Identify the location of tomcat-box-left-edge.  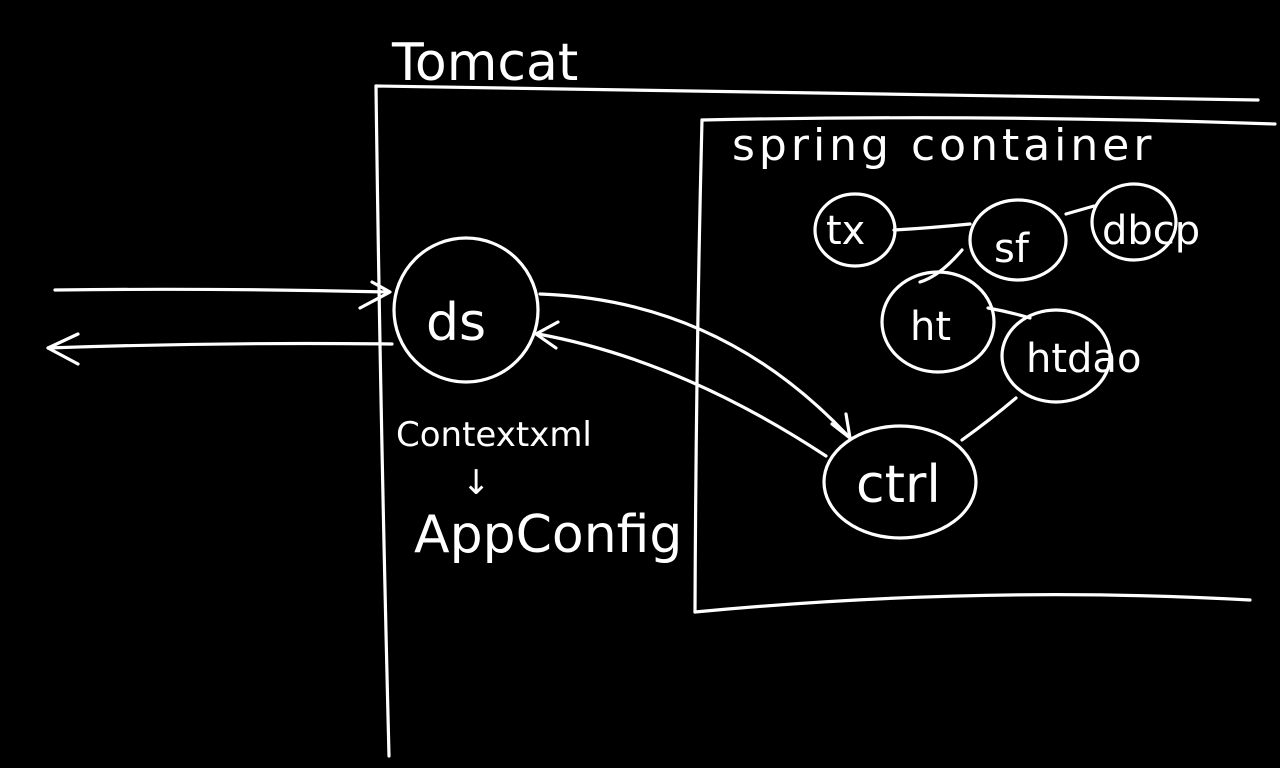
(382, 421).